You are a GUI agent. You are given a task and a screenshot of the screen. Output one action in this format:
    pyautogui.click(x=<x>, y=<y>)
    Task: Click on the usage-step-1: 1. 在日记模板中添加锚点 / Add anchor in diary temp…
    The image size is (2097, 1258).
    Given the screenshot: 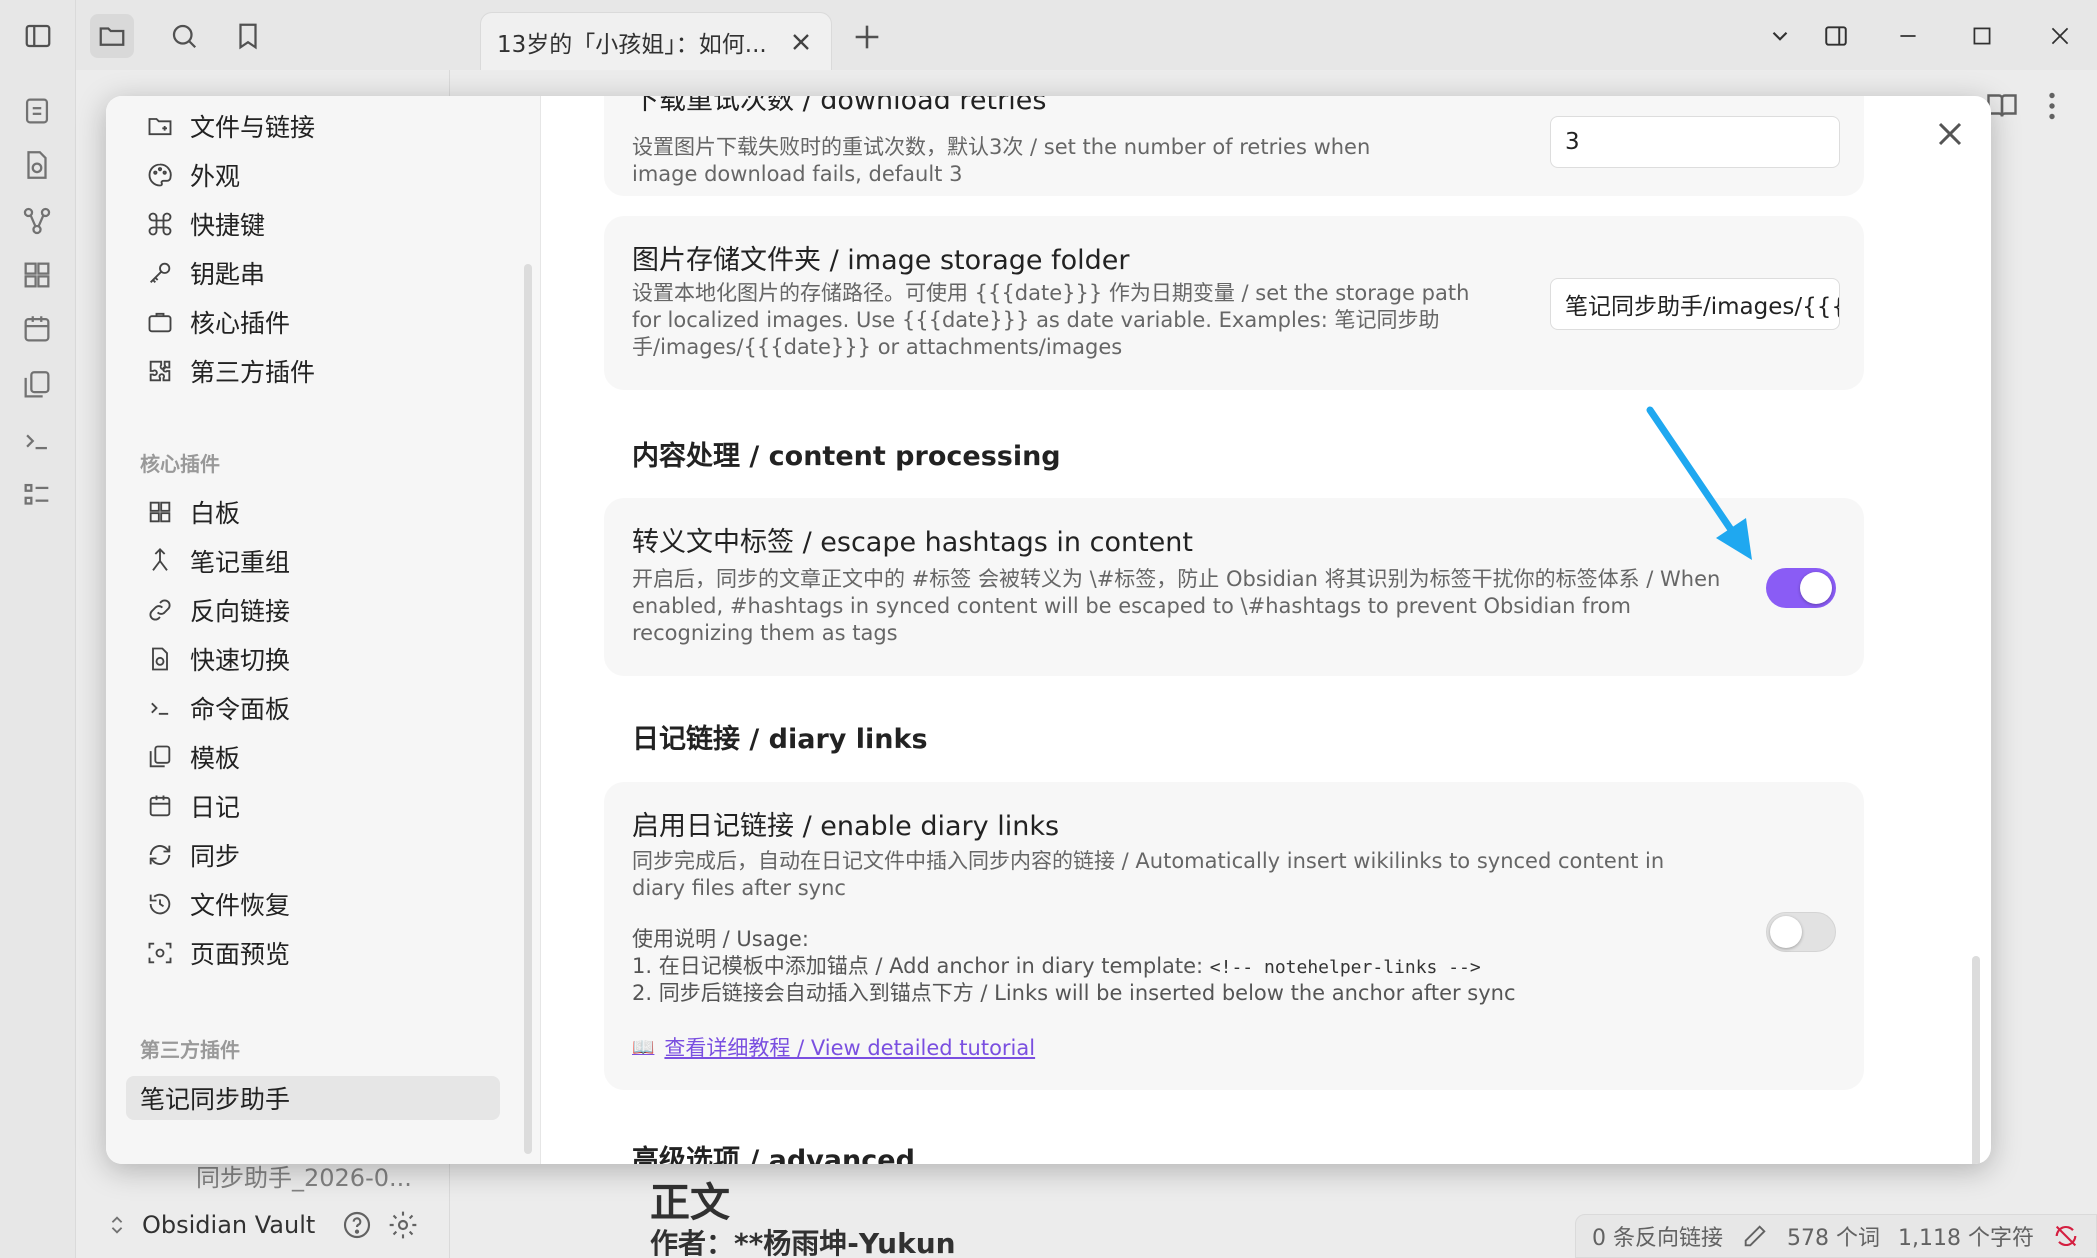 What is the action you would take?
    pyautogui.click(x=1056, y=967)
    